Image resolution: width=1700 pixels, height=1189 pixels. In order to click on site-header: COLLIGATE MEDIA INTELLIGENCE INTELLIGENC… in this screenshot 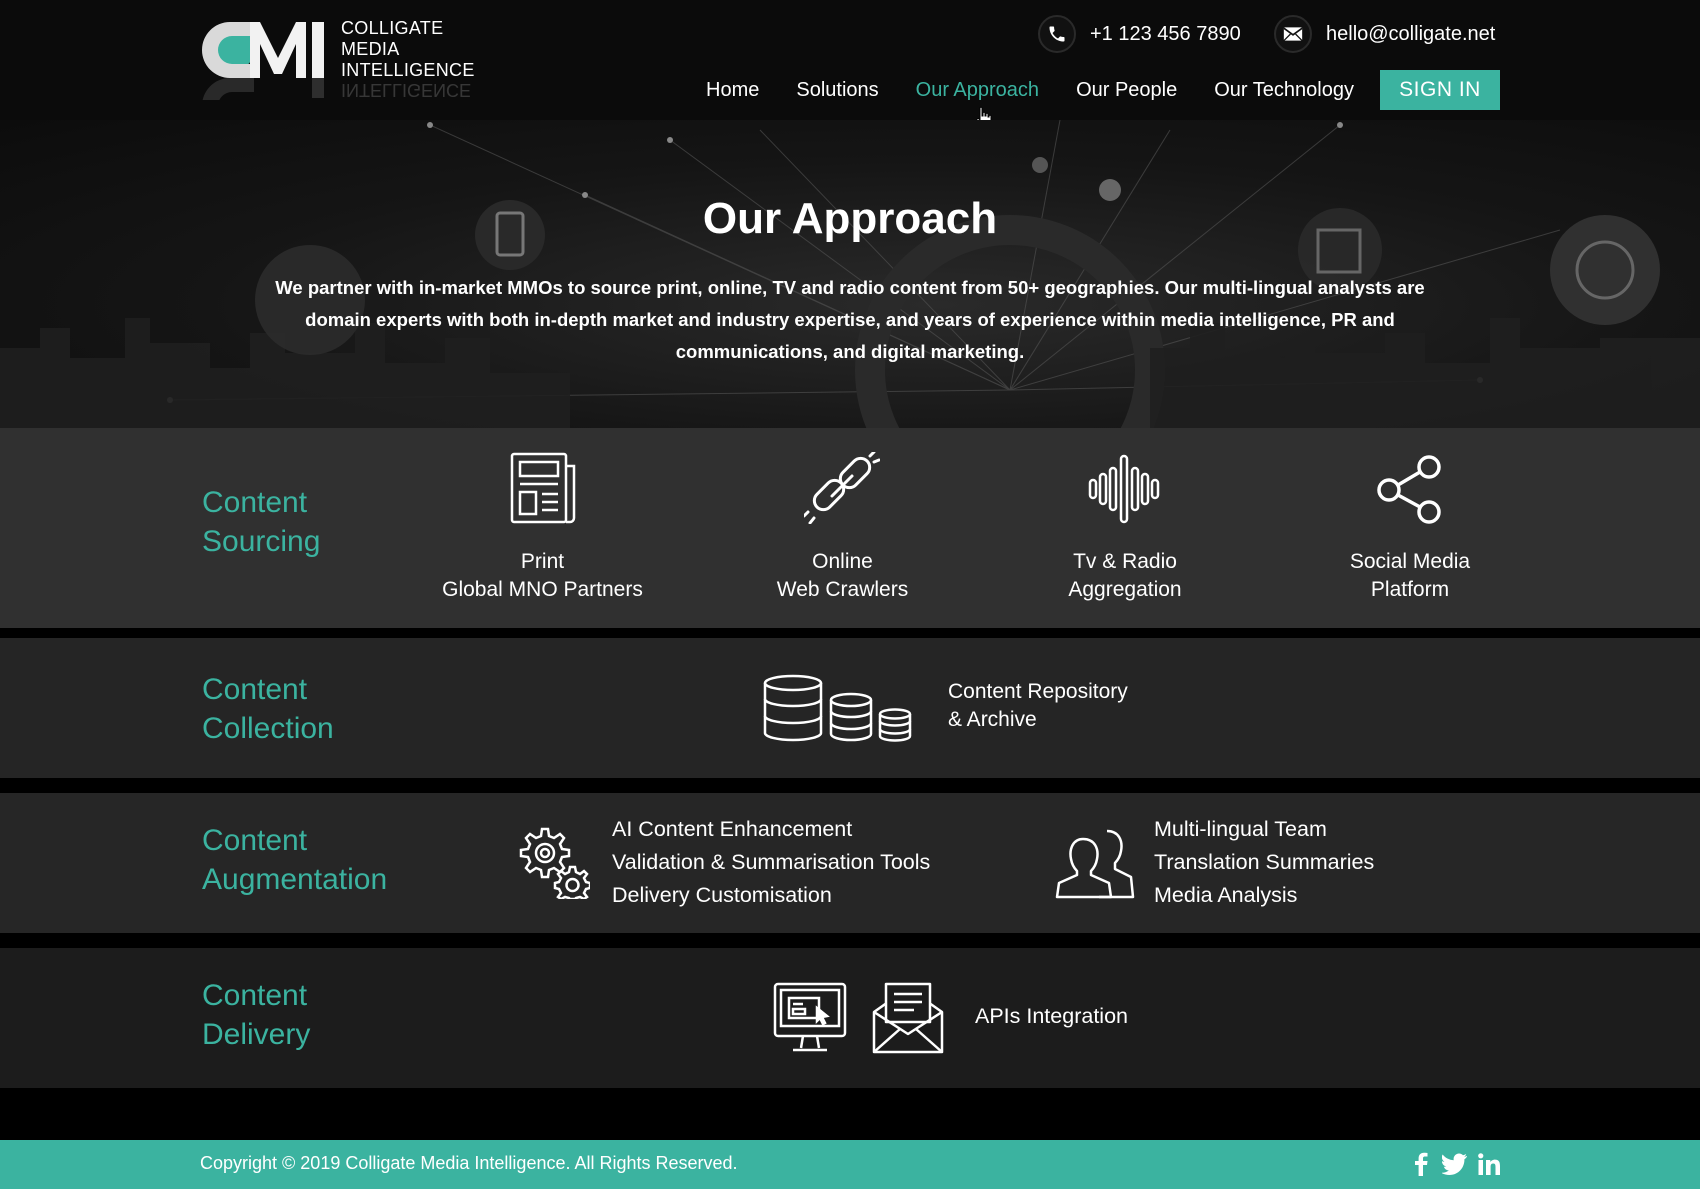, I will do `click(850, 67)`.